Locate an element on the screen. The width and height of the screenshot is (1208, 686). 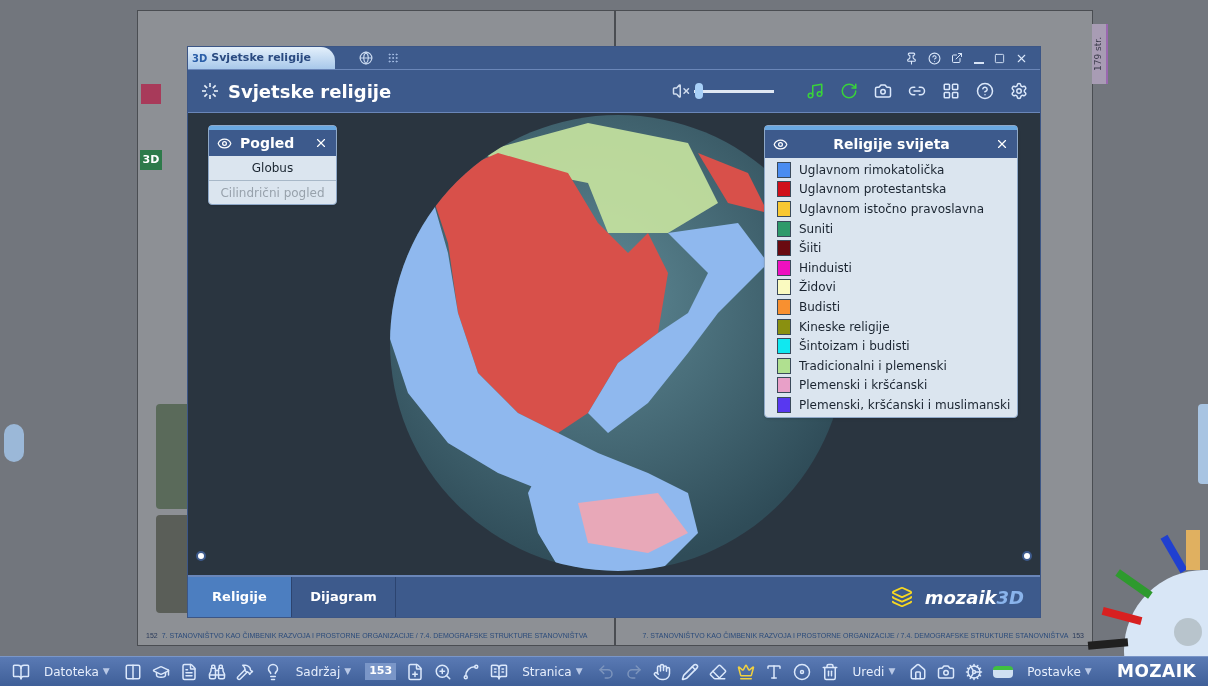
line-button is located at coordinates (471, 671).